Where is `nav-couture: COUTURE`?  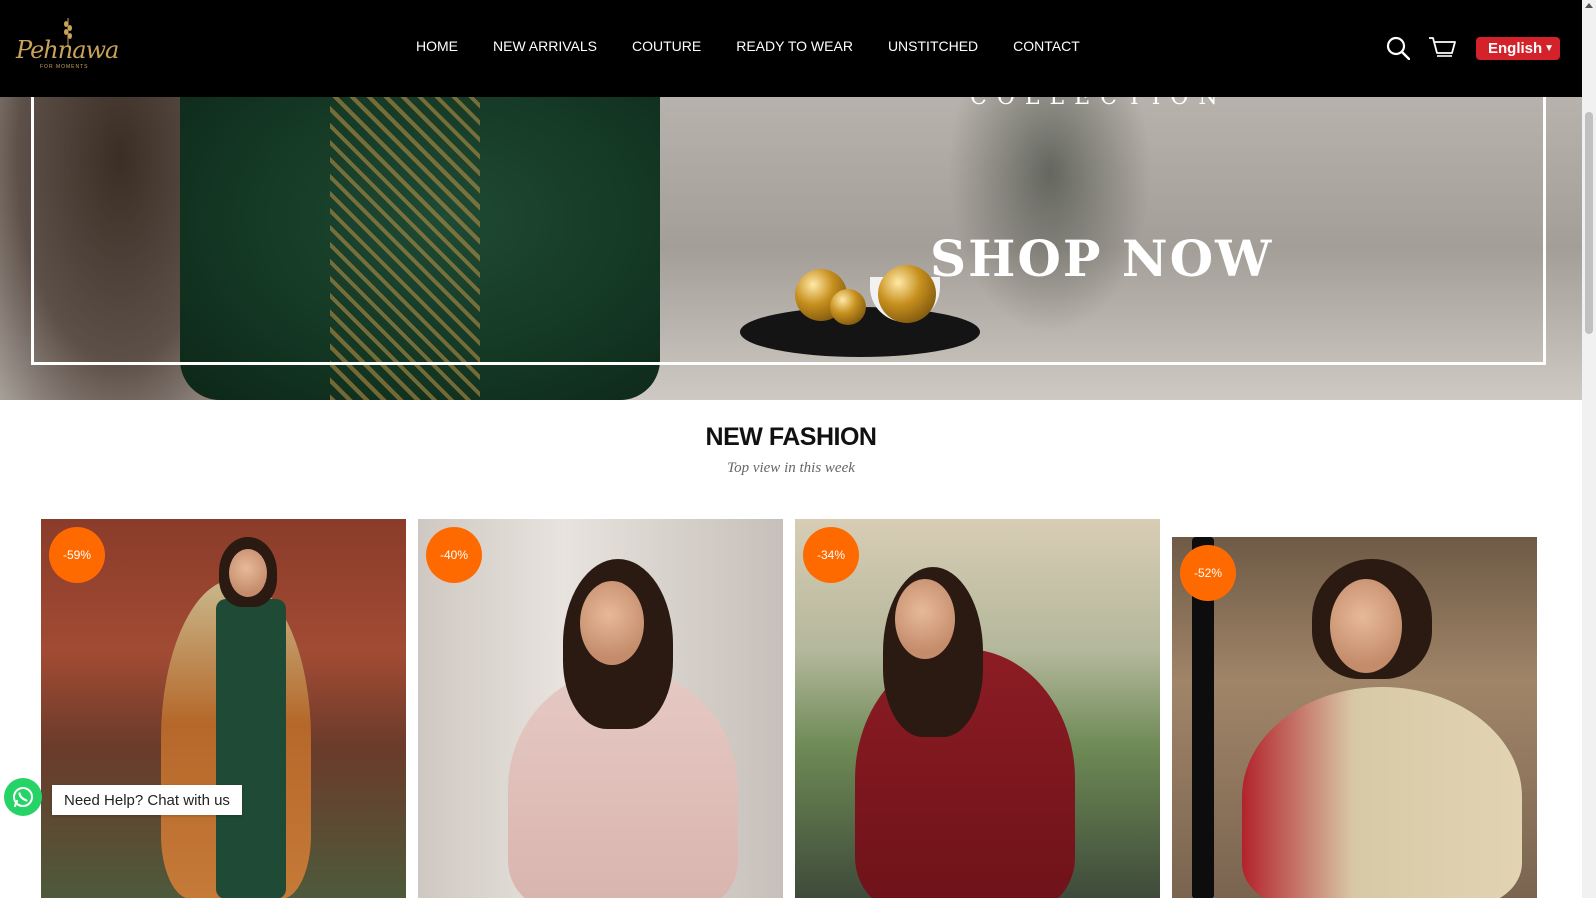 nav-couture: COUTURE is located at coordinates (666, 46).